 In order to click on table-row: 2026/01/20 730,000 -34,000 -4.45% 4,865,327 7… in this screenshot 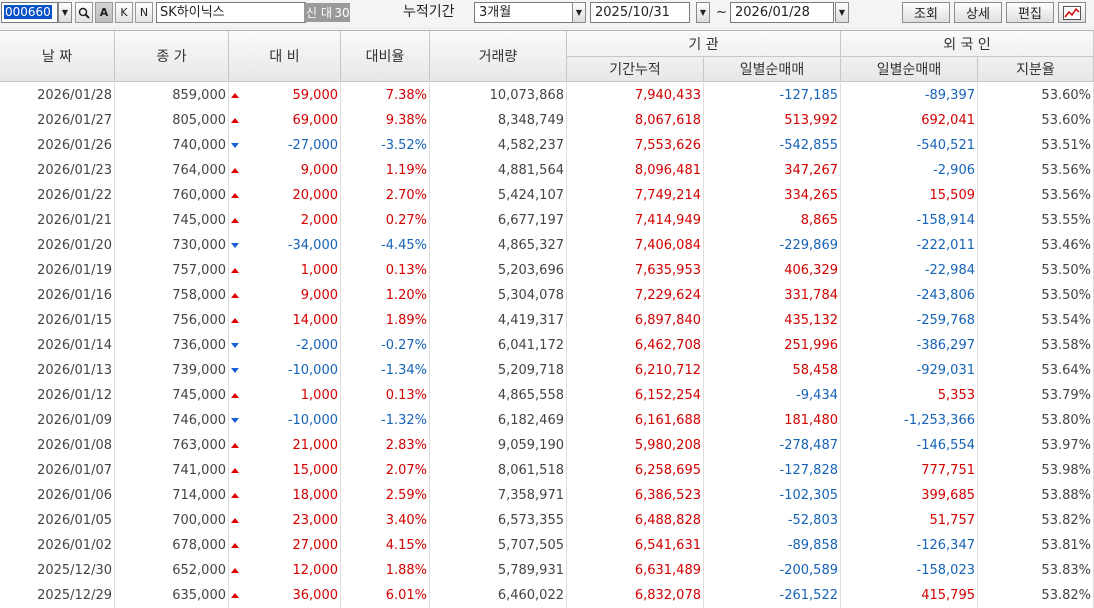, I will do `click(547, 245)`.